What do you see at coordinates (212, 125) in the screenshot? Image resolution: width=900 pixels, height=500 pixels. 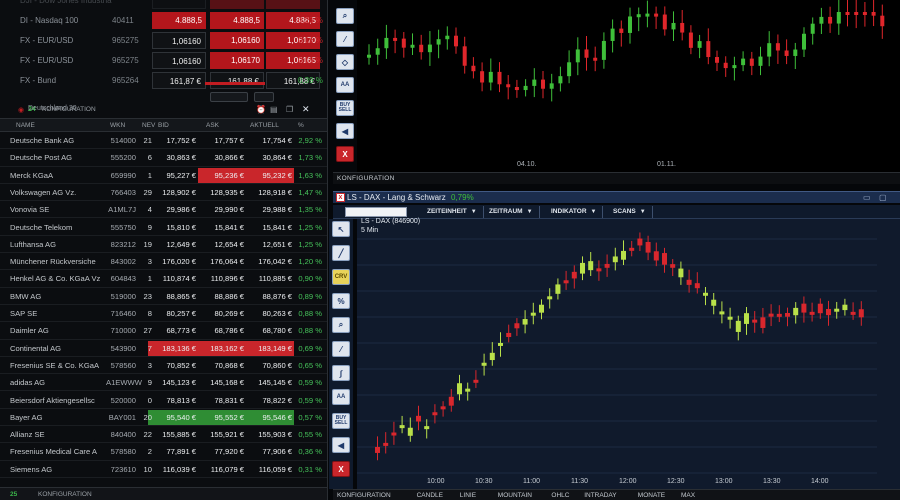 I see `col-ask: ASK` at bounding box center [212, 125].